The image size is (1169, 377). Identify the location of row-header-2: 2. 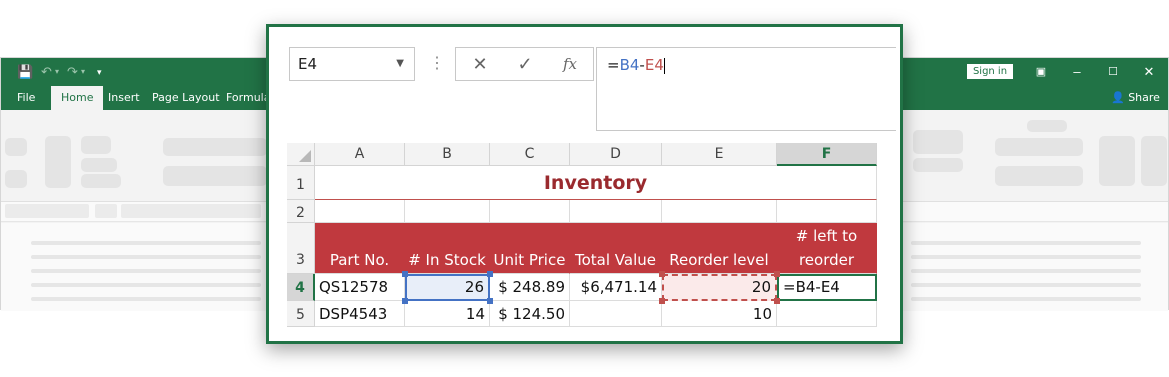
(301, 211).